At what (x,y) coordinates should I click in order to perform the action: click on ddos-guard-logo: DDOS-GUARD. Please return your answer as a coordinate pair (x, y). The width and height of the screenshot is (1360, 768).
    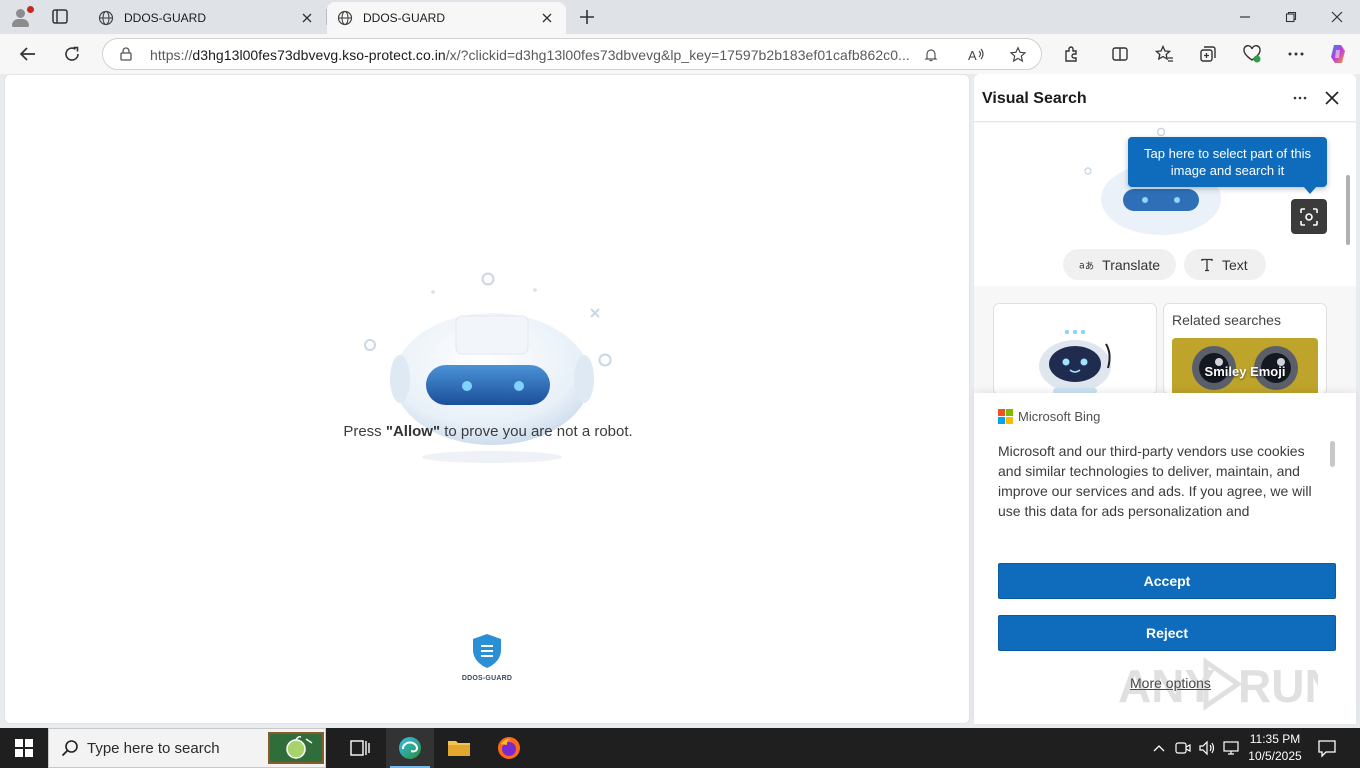
    Looking at the image, I should click on (487, 661).